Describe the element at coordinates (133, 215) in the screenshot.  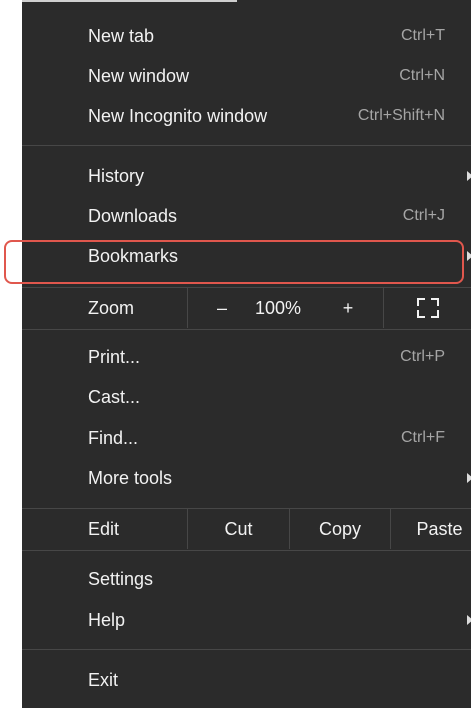
I see `downloads-label: Downloads` at that location.